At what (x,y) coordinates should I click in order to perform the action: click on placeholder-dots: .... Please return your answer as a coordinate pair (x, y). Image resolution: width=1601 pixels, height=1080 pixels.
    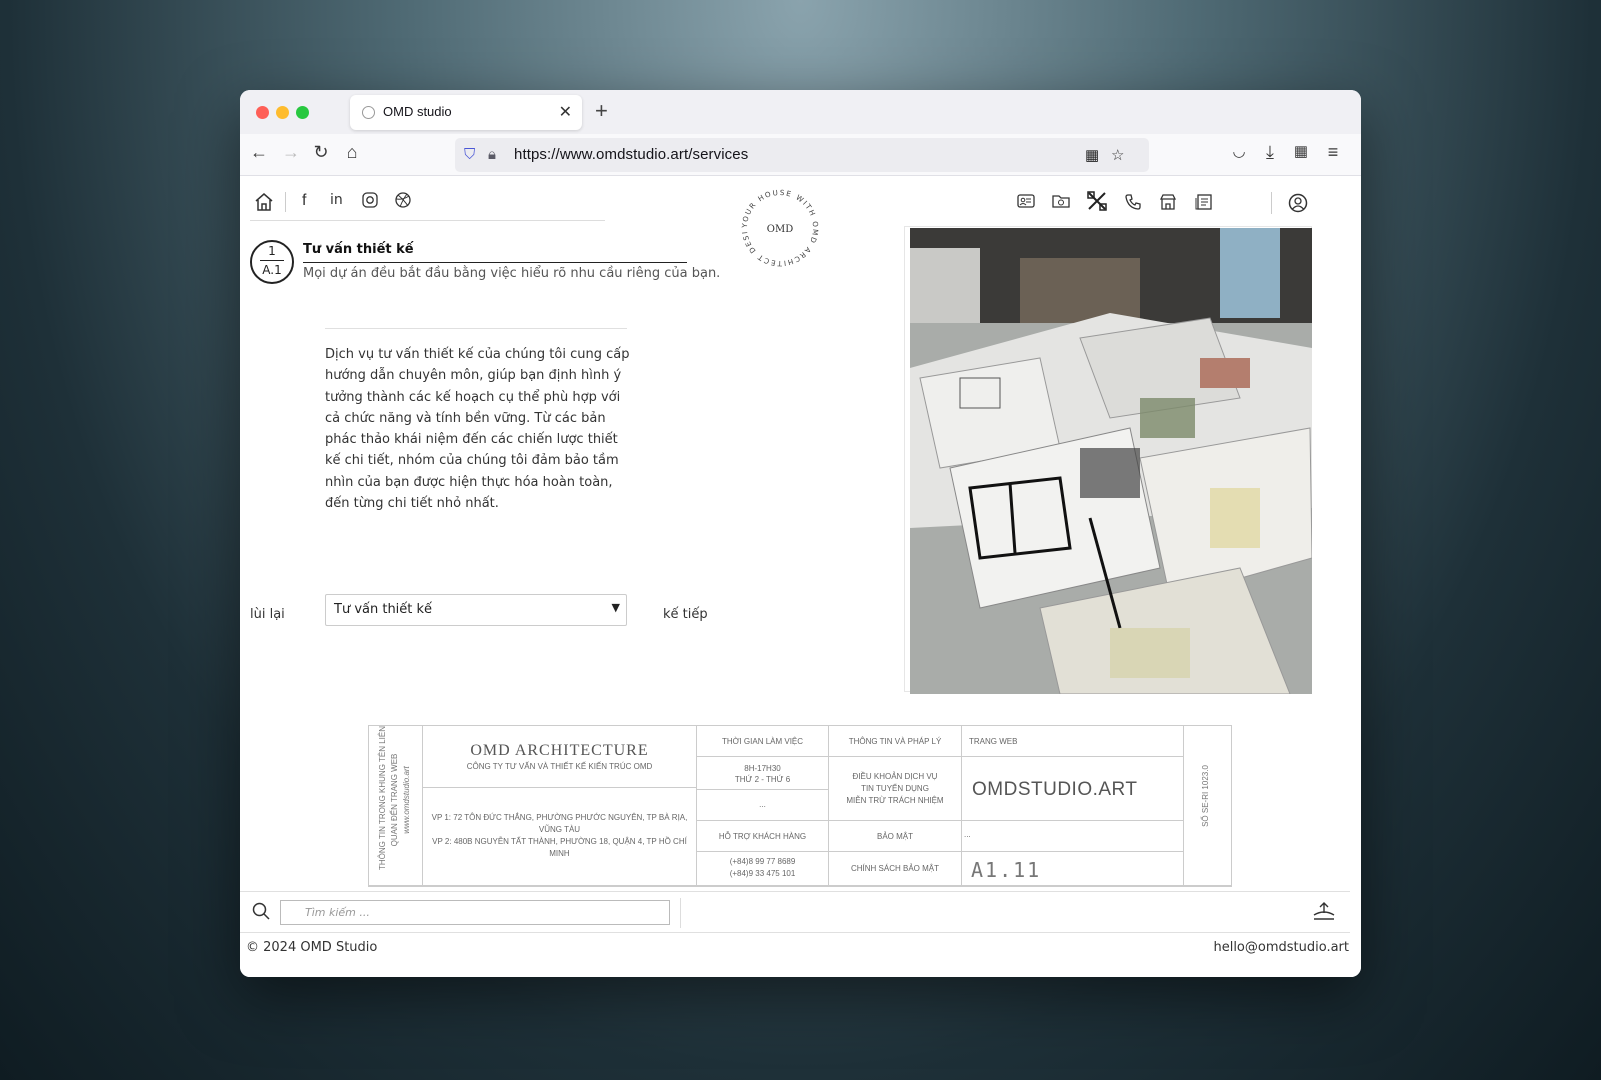
    Looking at the image, I should click on (763, 805).